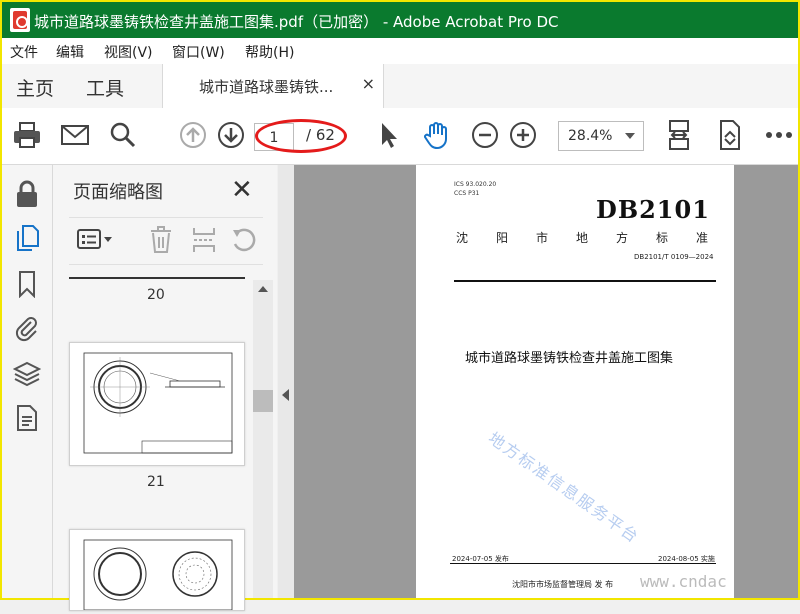  I want to click on page-city-char: 标, so click(662, 238).